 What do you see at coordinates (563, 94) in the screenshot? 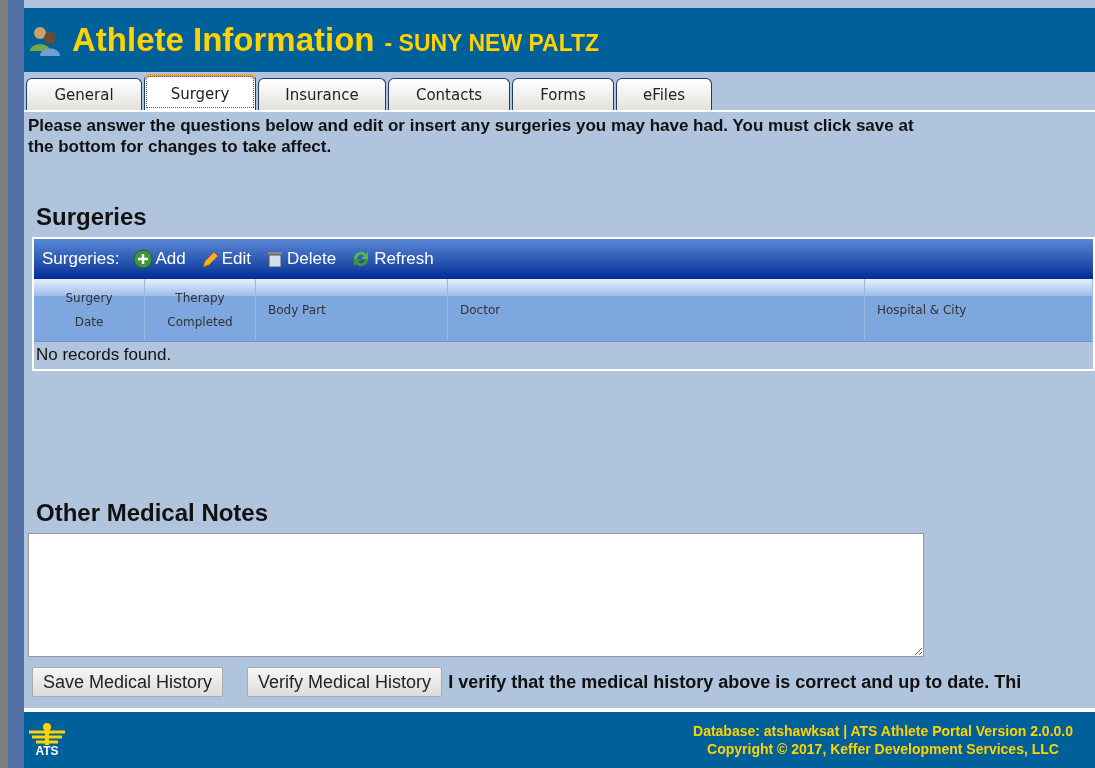
I see `tab: Forms` at bounding box center [563, 94].